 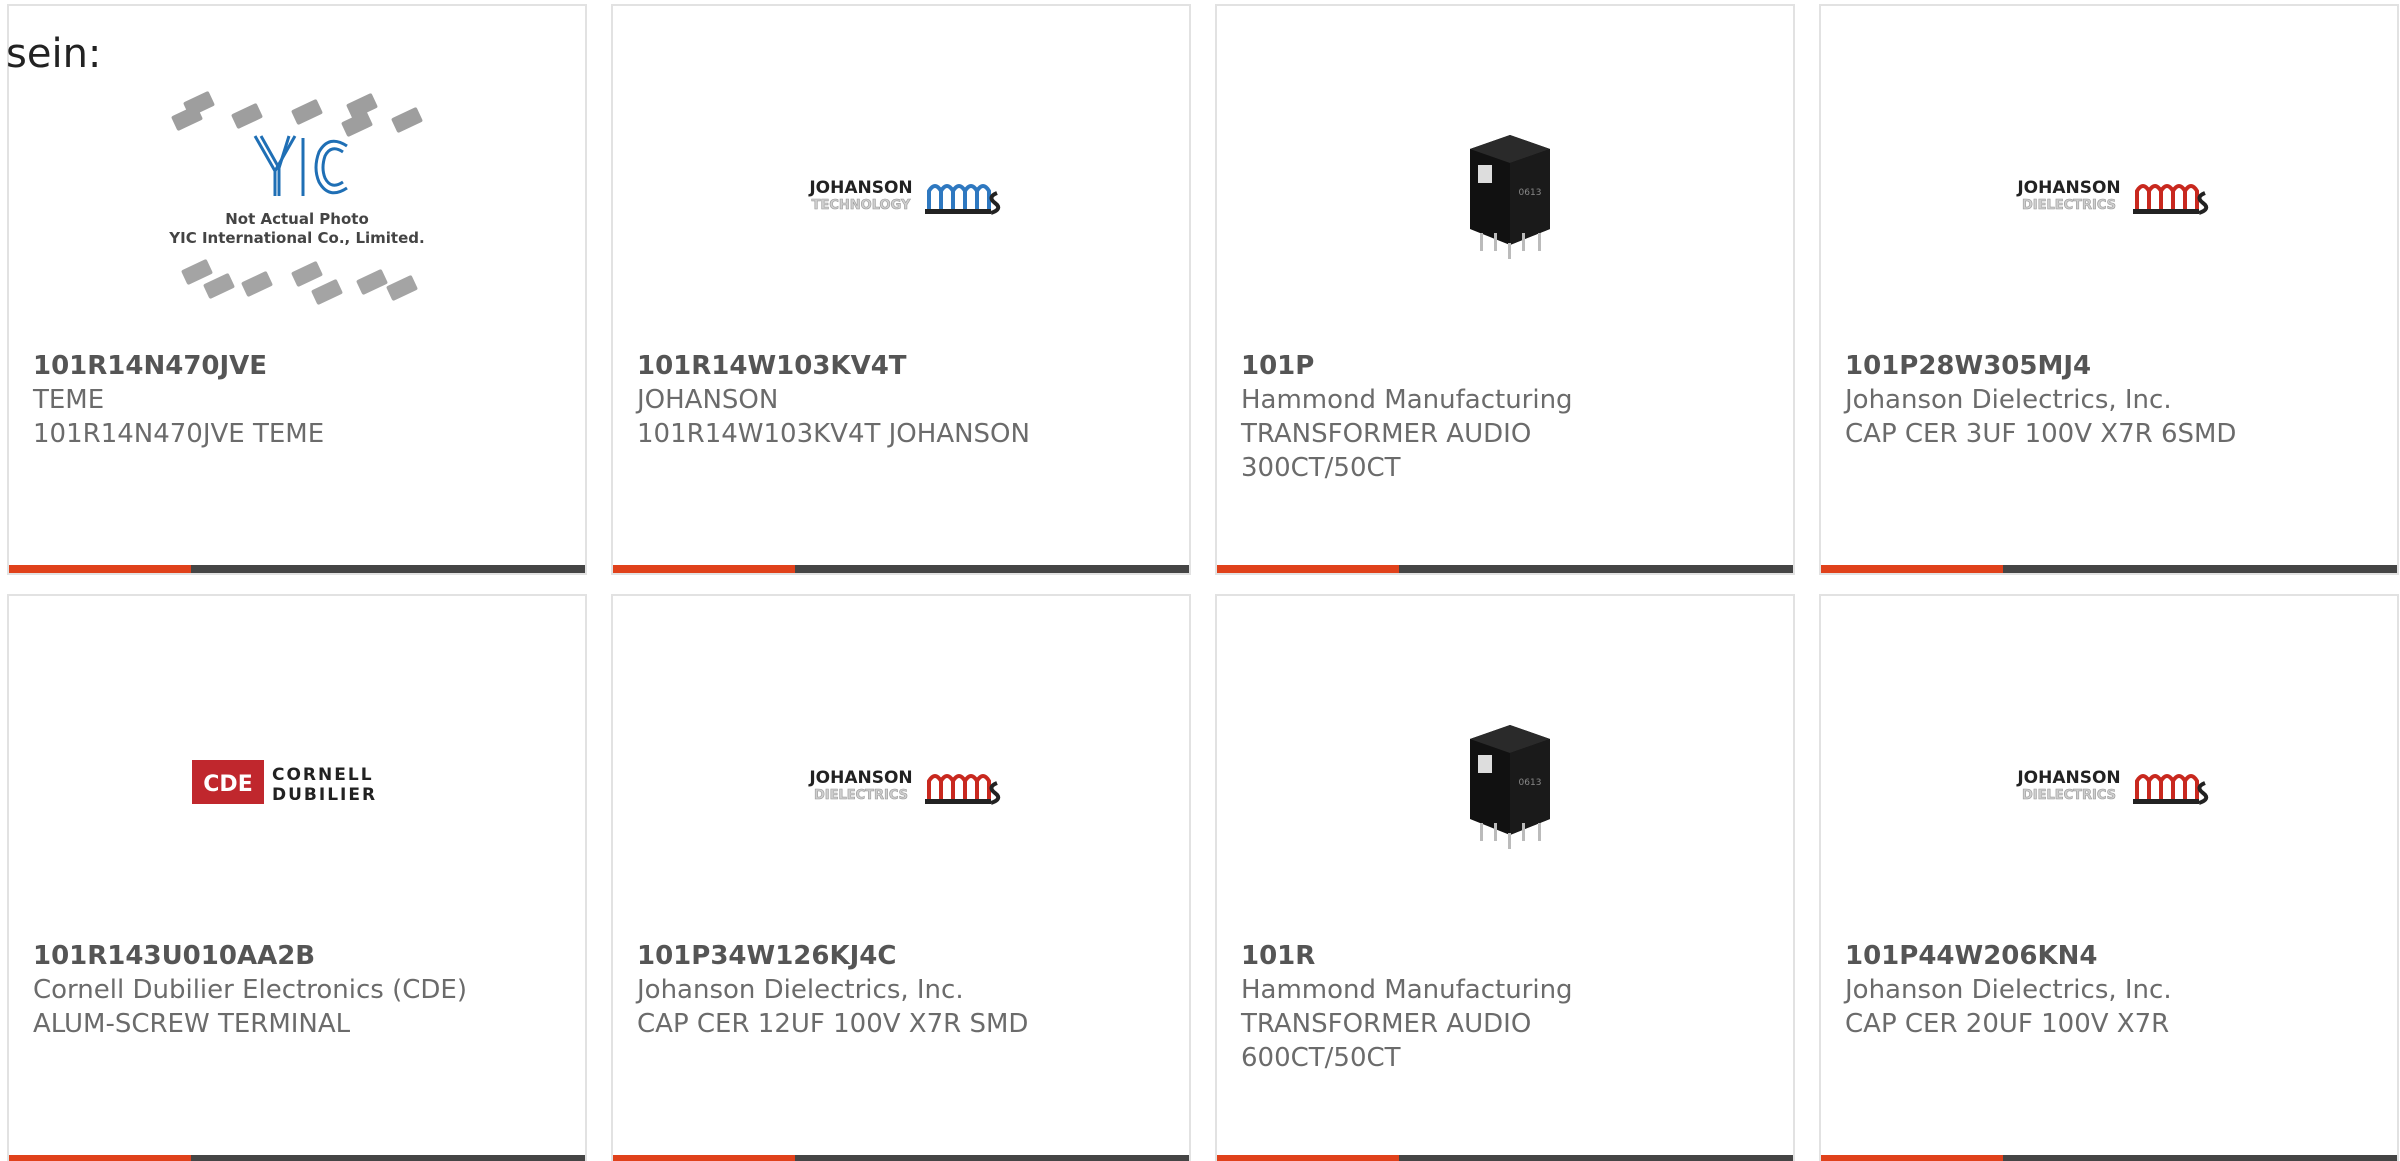 I want to click on part-number-link: 101P34W126KJ4C, so click(x=903, y=956).